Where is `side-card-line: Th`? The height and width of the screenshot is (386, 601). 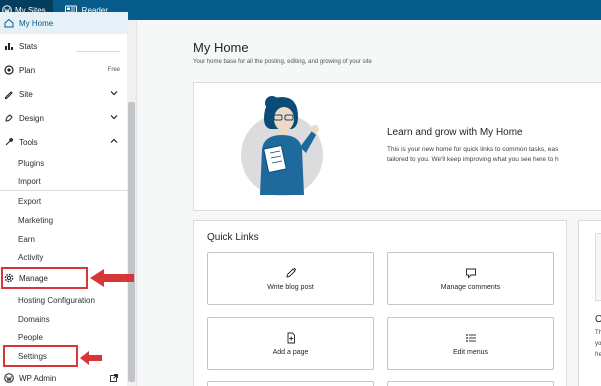
side-card-line: Th is located at coordinates (598, 333).